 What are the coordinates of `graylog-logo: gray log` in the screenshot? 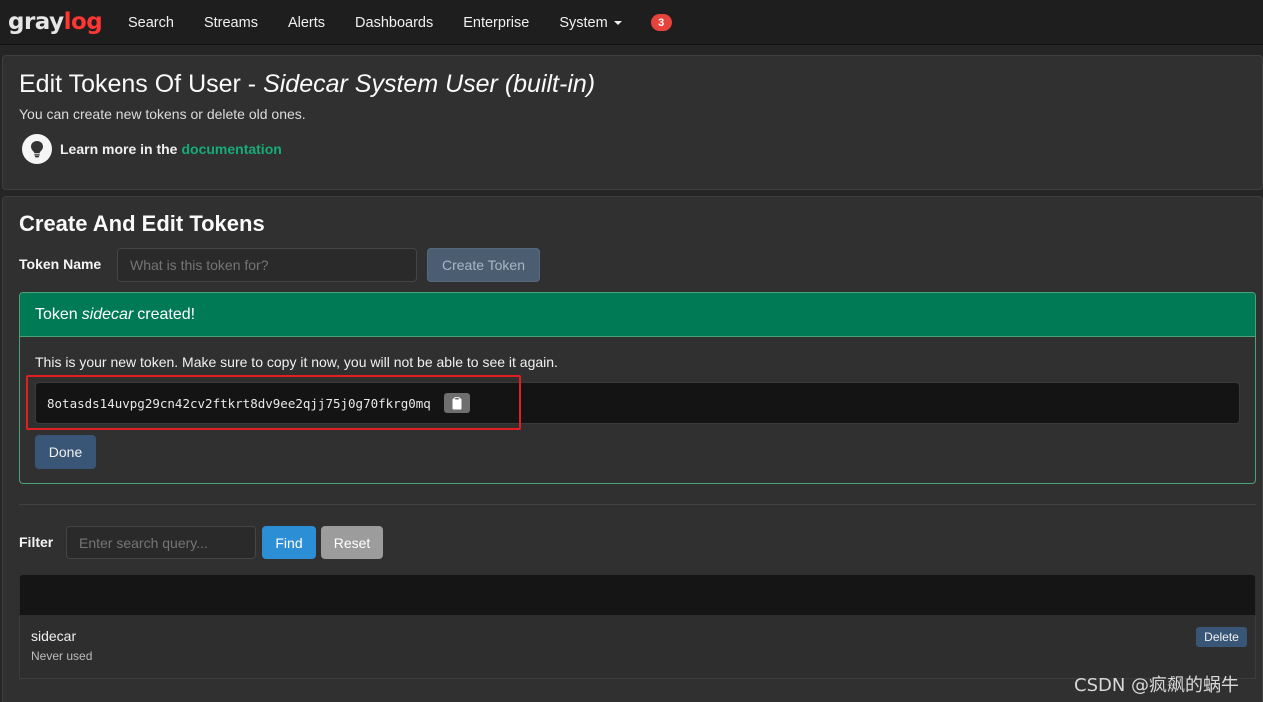 It's located at (55, 22).